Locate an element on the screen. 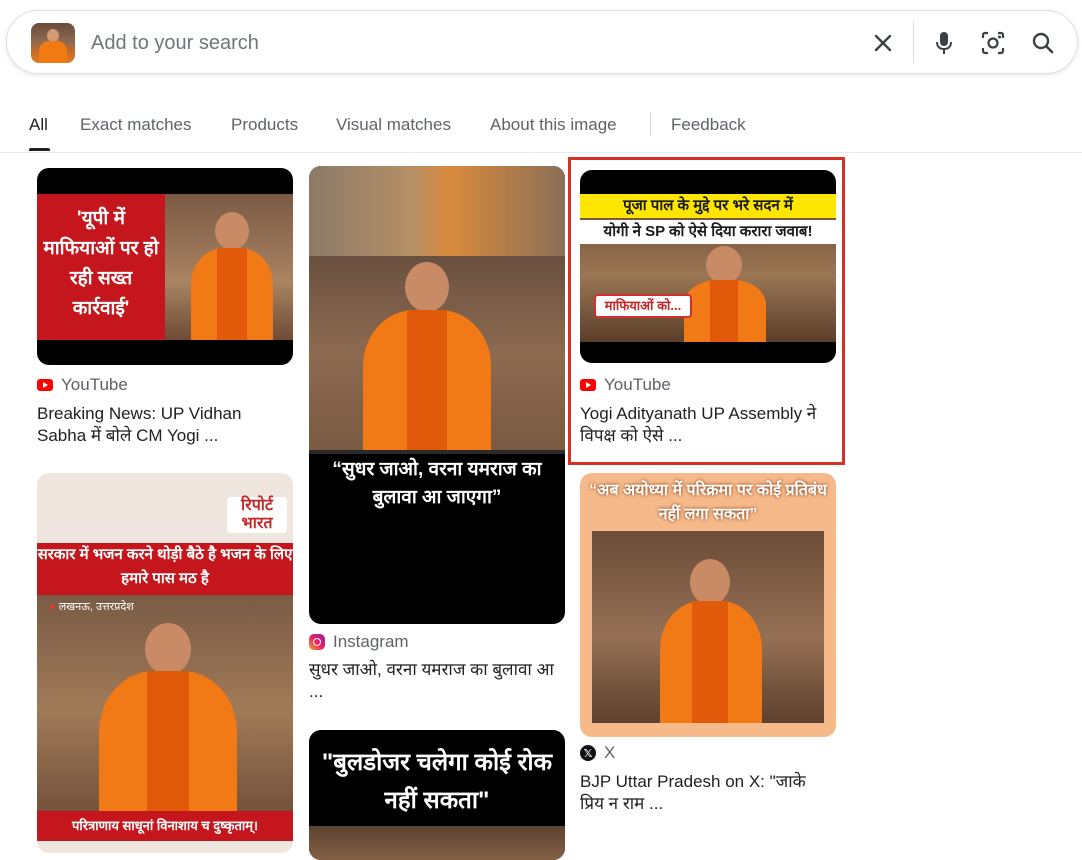 Image resolution: width=1082 pixels, height=860 pixels. query-image-thumbnail is located at coordinates (53, 43).